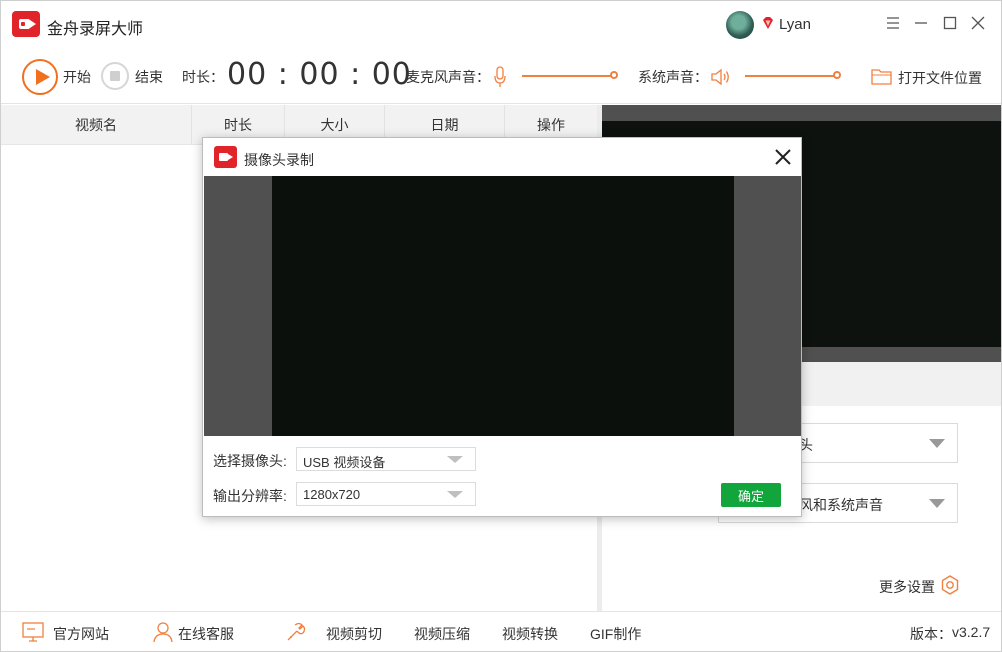 The height and width of the screenshot is (652, 1002). What do you see at coordinates (841, 505) in the screenshot?
I see `audio-source-value: 风和系统声音` at bounding box center [841, 505].